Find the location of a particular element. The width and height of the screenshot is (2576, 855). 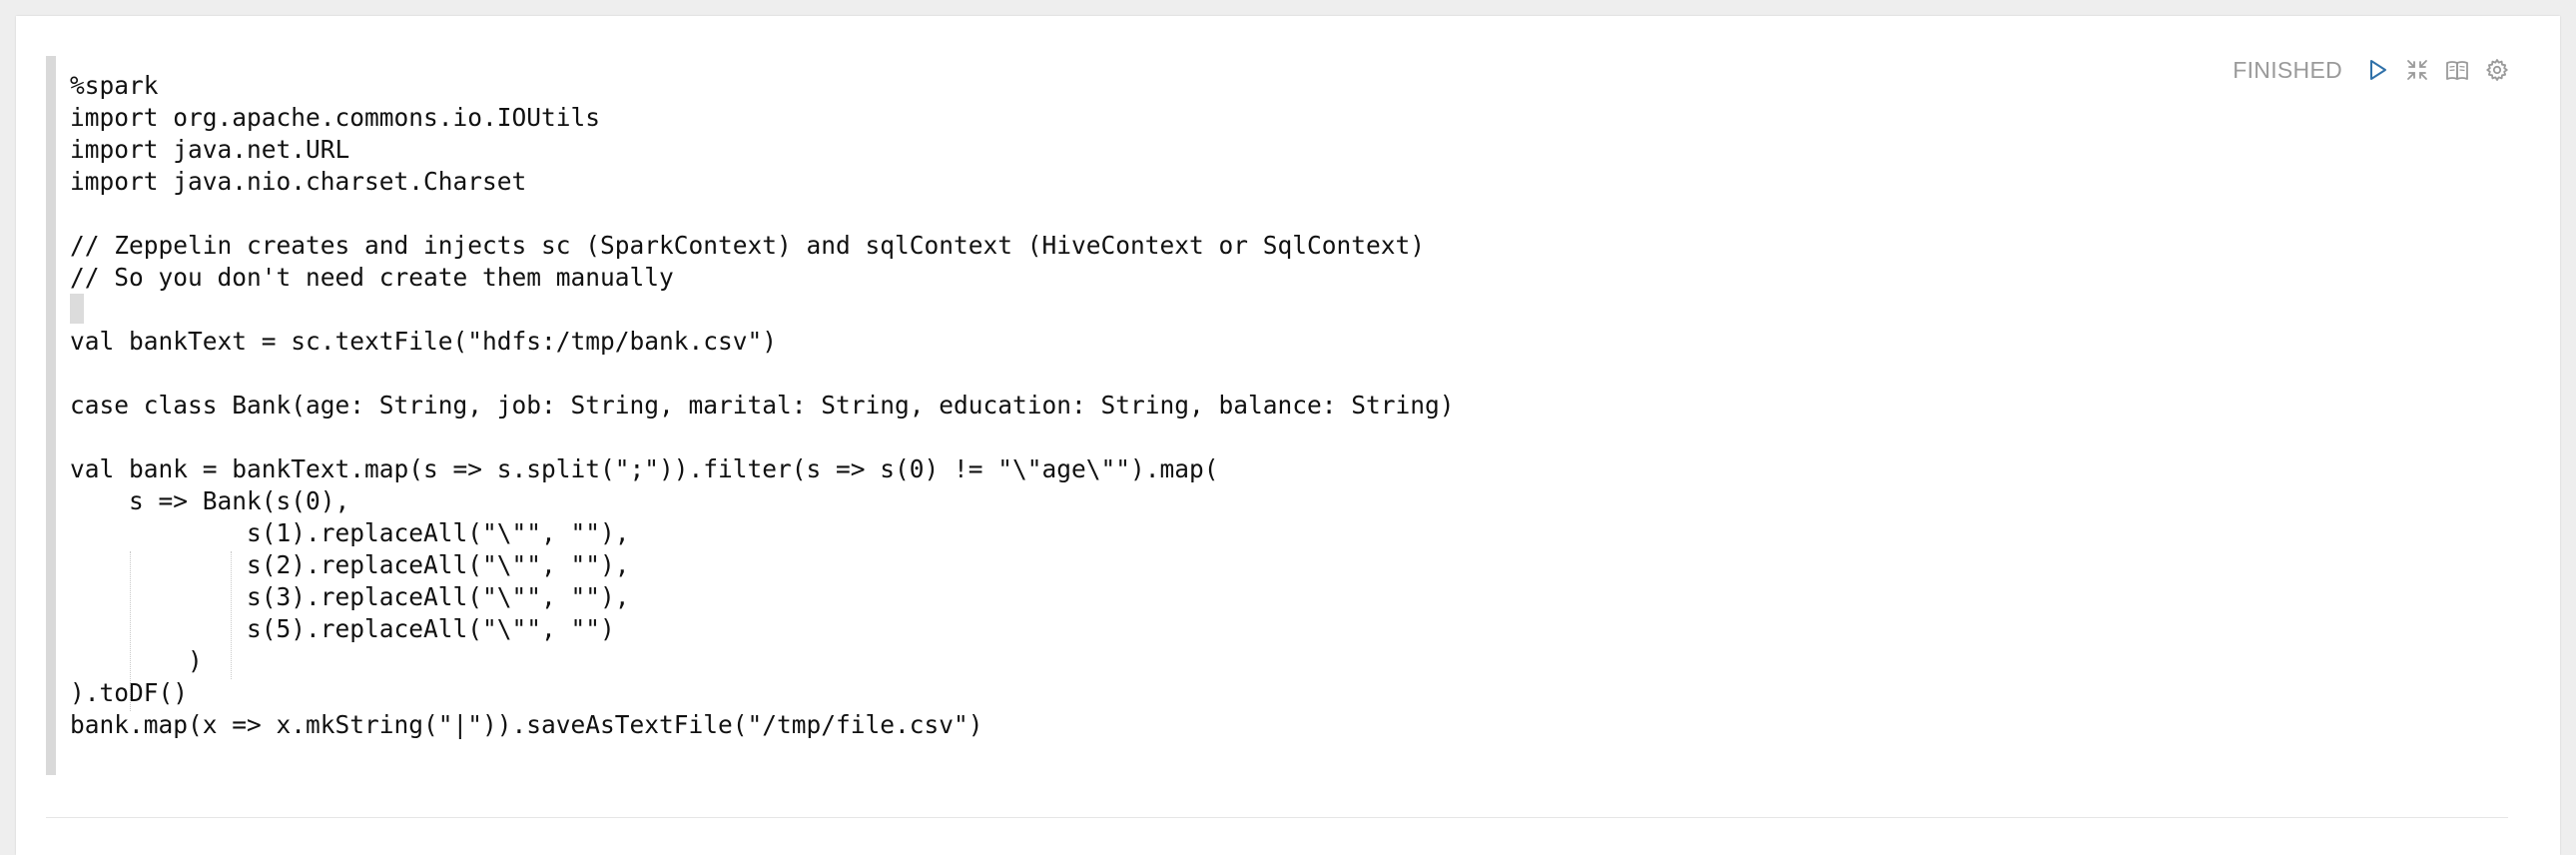

code-line: s(1).replaceAll("\"", ""), is located at coordinates (350, 532).